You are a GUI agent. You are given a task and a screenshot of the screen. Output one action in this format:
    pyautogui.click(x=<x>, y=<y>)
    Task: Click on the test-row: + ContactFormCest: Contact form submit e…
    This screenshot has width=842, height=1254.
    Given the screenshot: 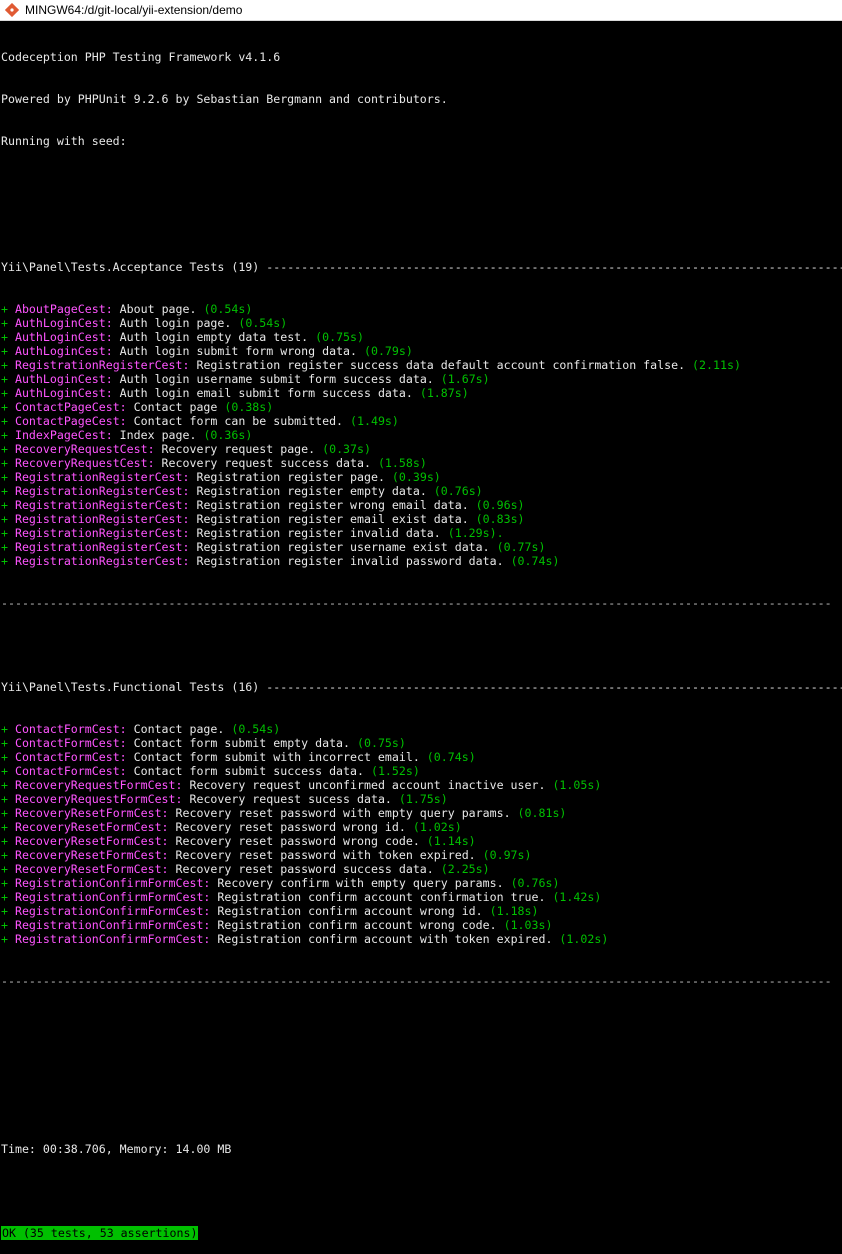 What is the action you would take?
    pyautogui.click(x=421, y=743)
    